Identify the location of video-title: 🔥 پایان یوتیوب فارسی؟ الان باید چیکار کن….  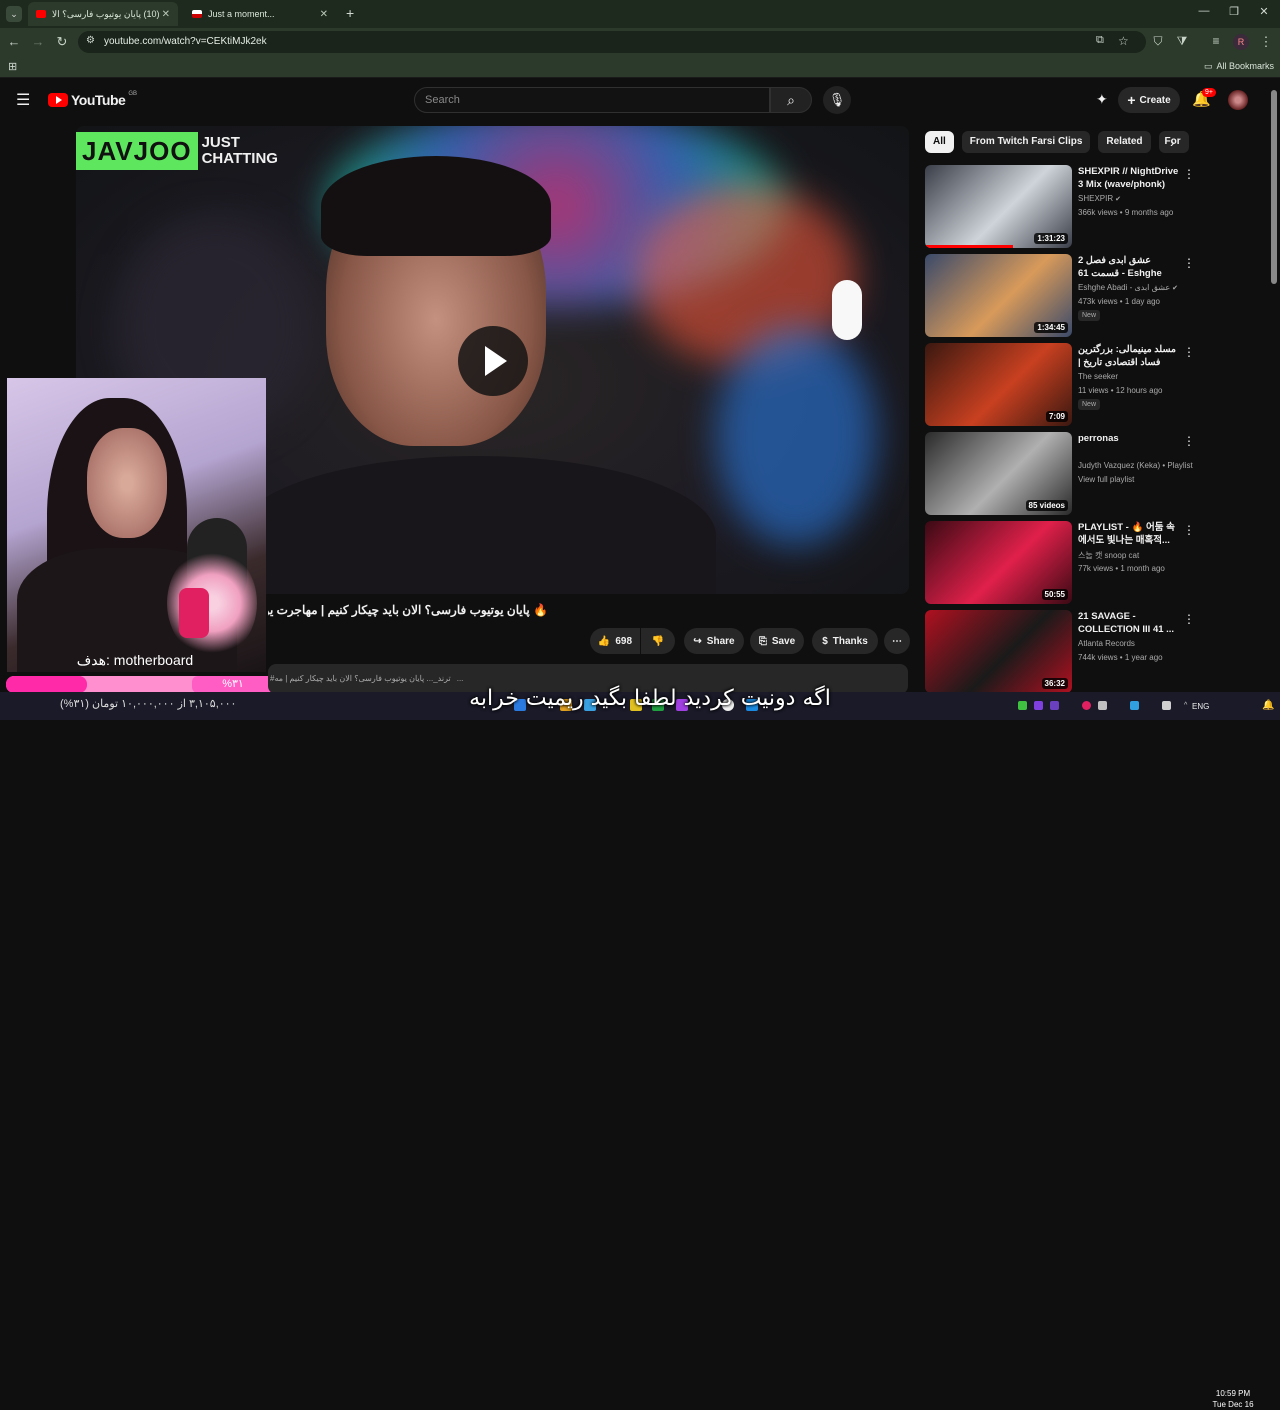
(408, 610).